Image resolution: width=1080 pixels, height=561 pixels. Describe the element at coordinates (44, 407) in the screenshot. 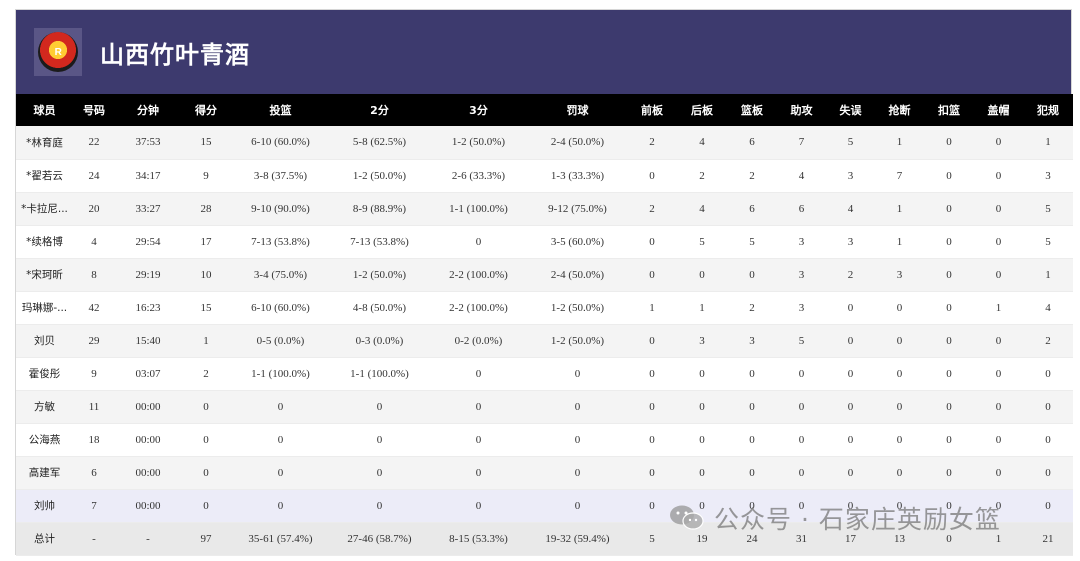

I see `player-name-cell: 方敏` at that location.